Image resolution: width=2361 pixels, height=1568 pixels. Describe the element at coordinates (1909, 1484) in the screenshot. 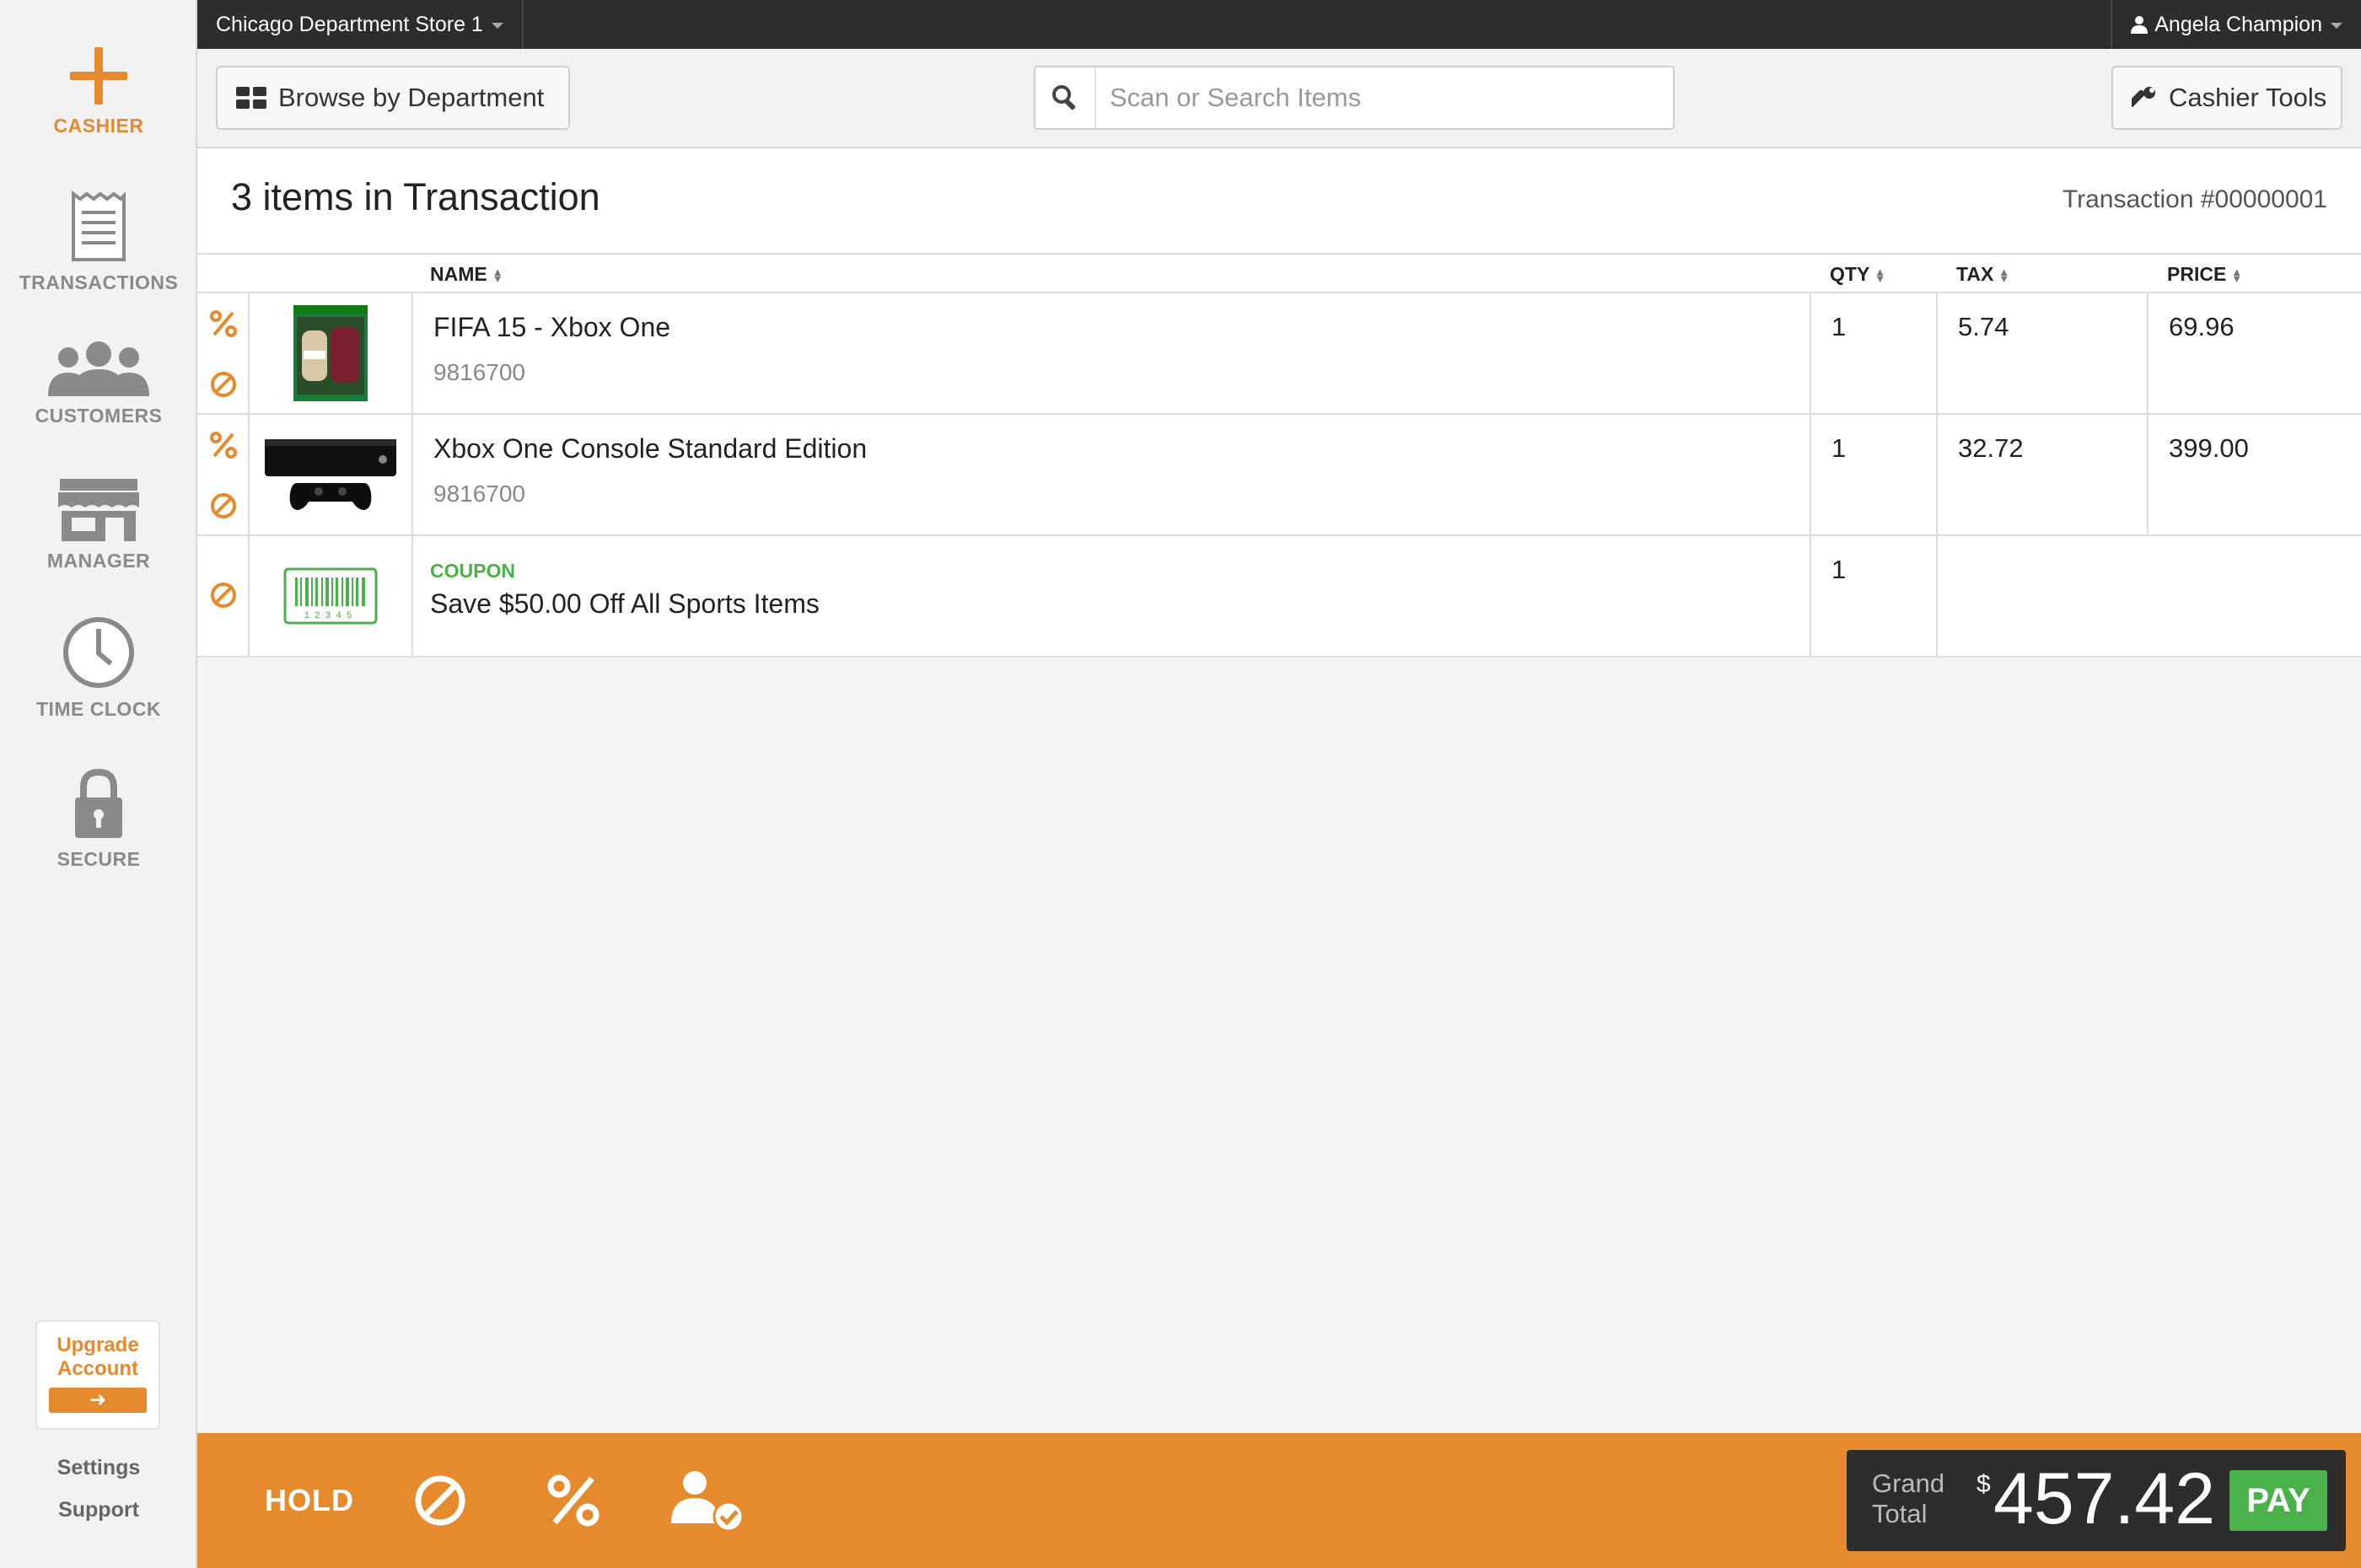

I see `grand-label: Grand` at that location.